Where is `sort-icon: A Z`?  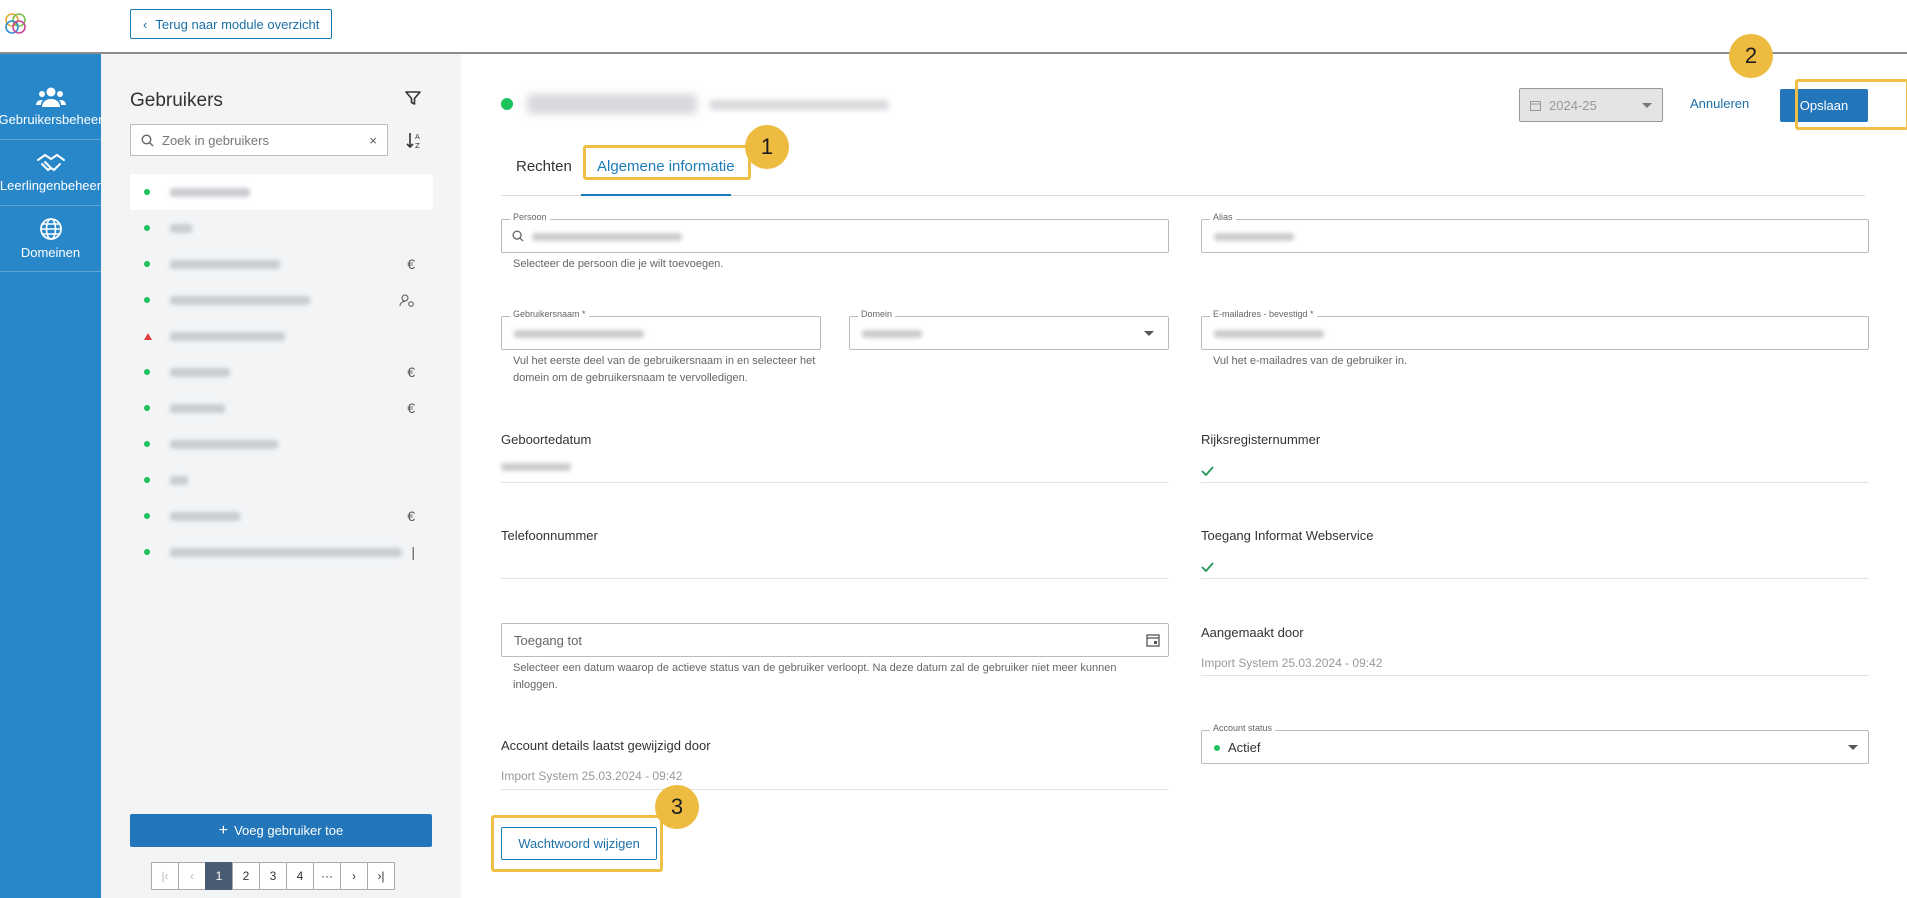 sort-icon: A Z is located at coordinates (414, 140).